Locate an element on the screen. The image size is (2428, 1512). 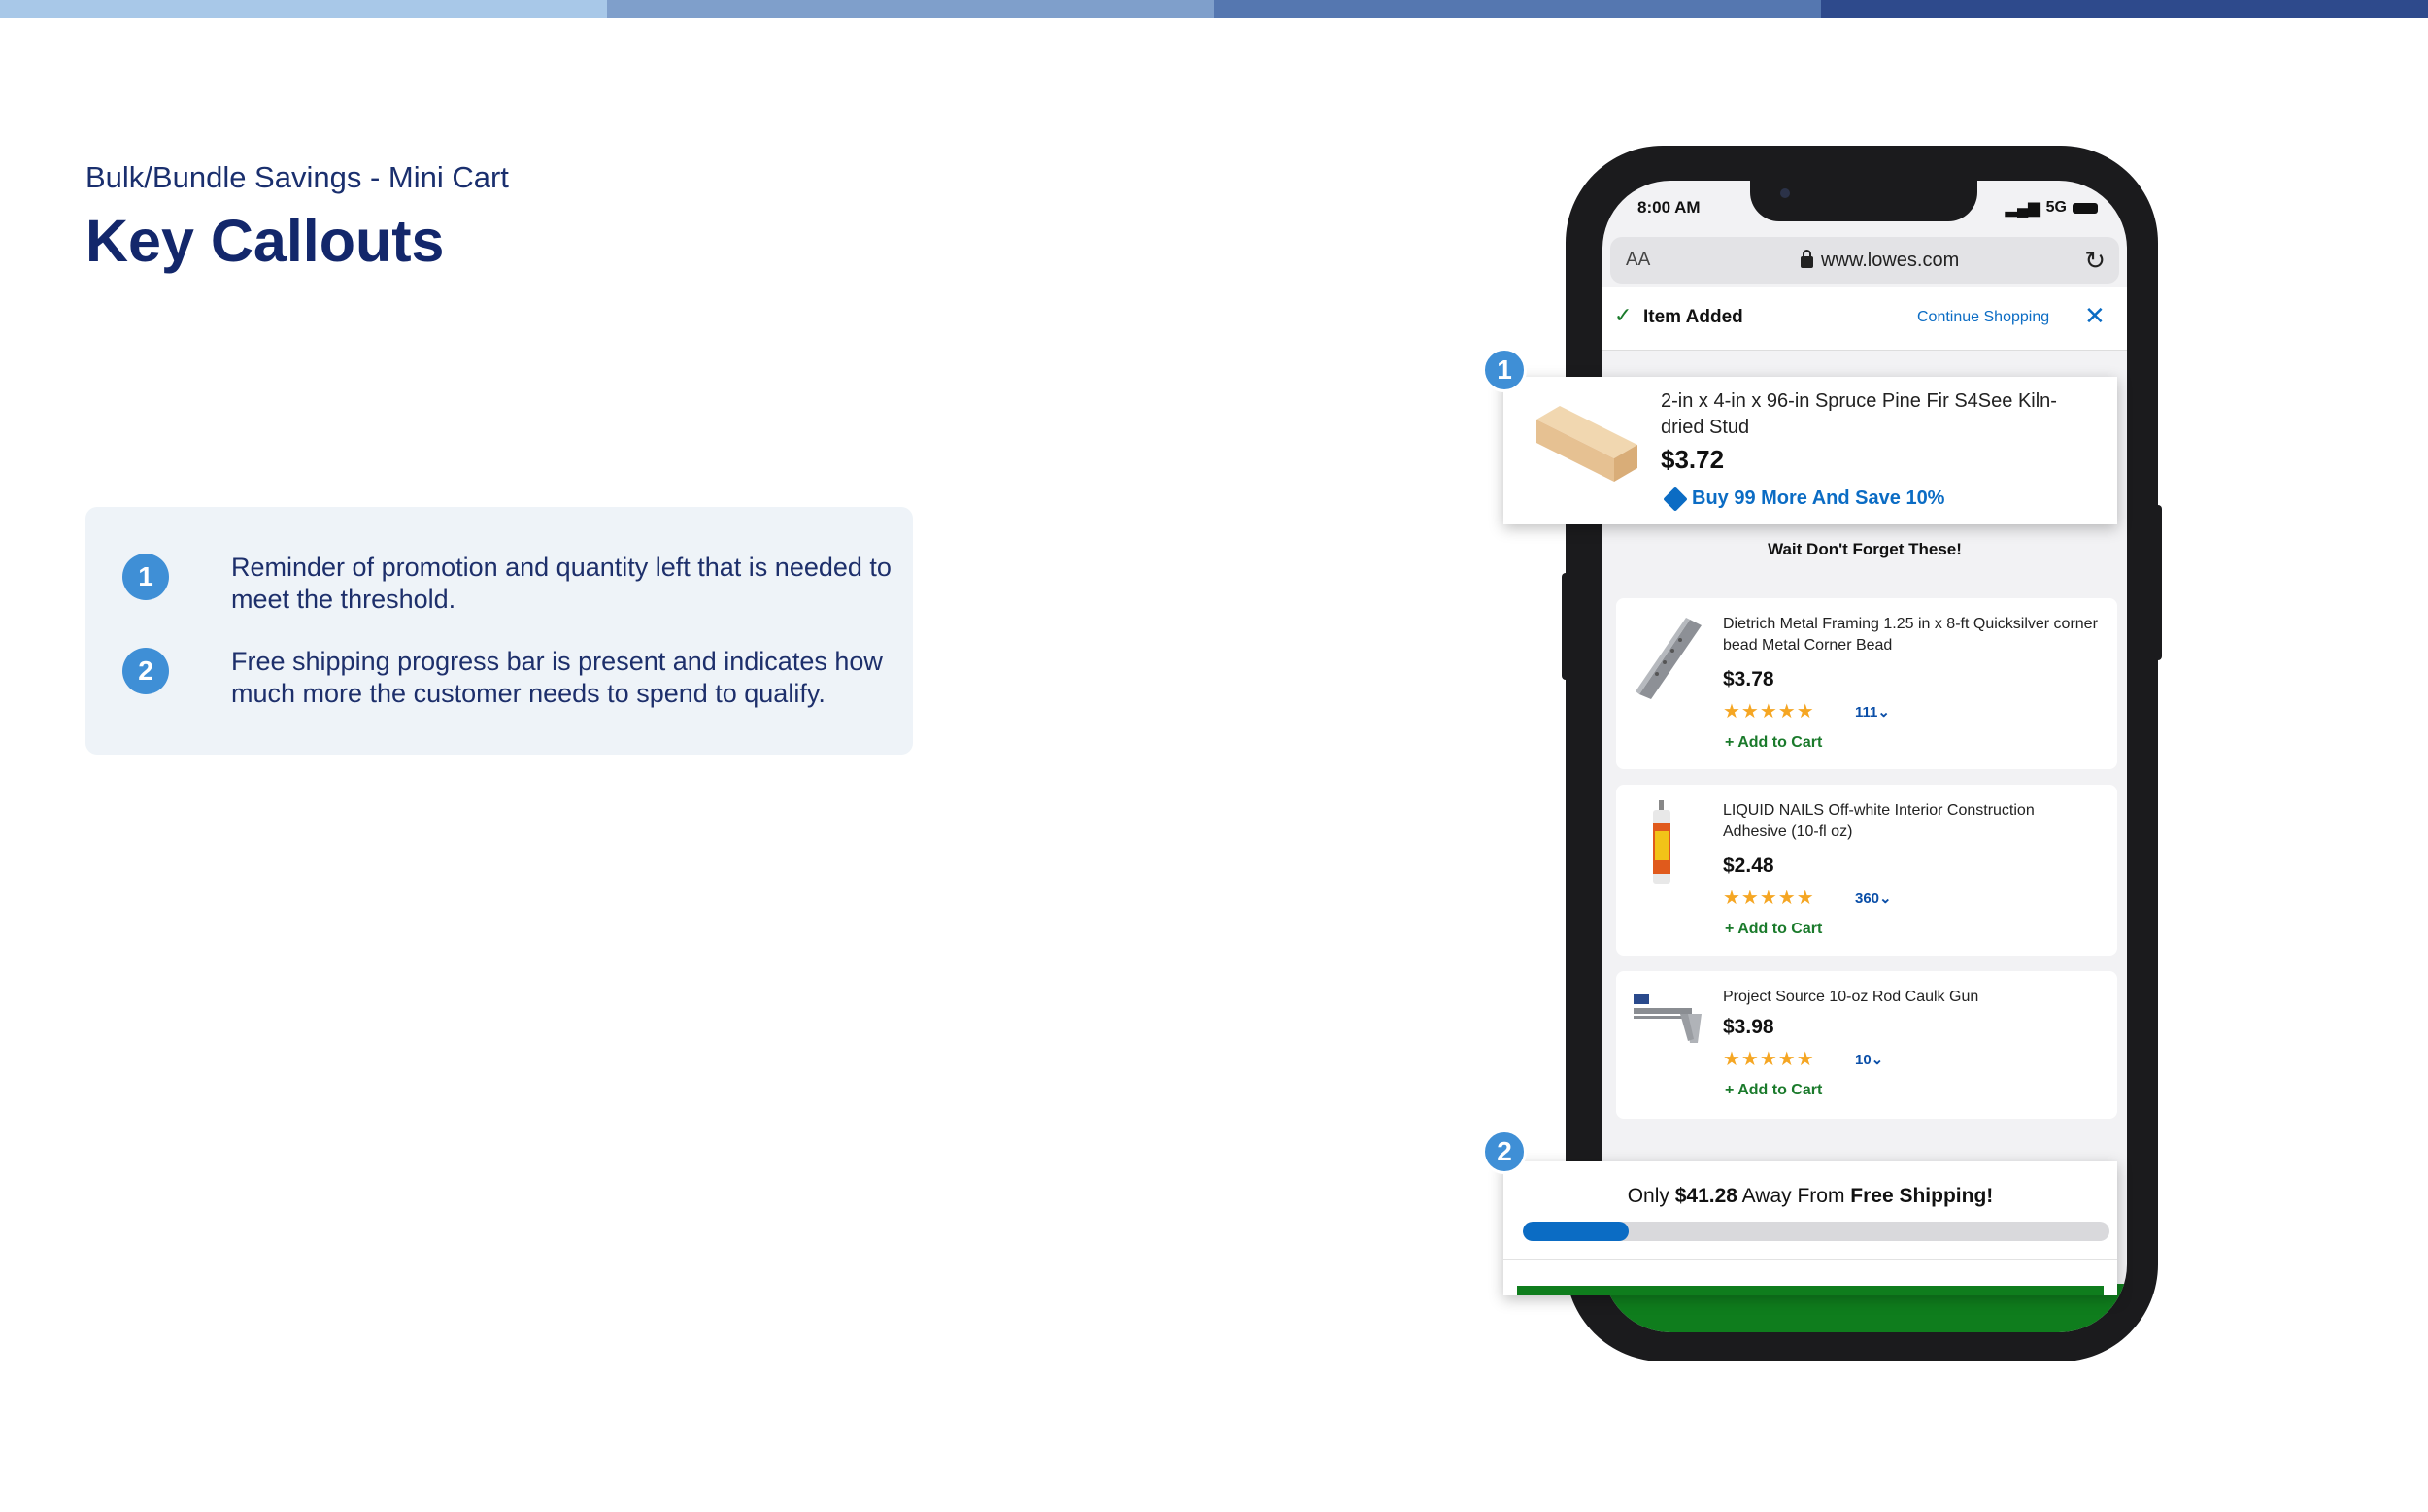
lumber-stud-image is located at coordinates (1586, 444).